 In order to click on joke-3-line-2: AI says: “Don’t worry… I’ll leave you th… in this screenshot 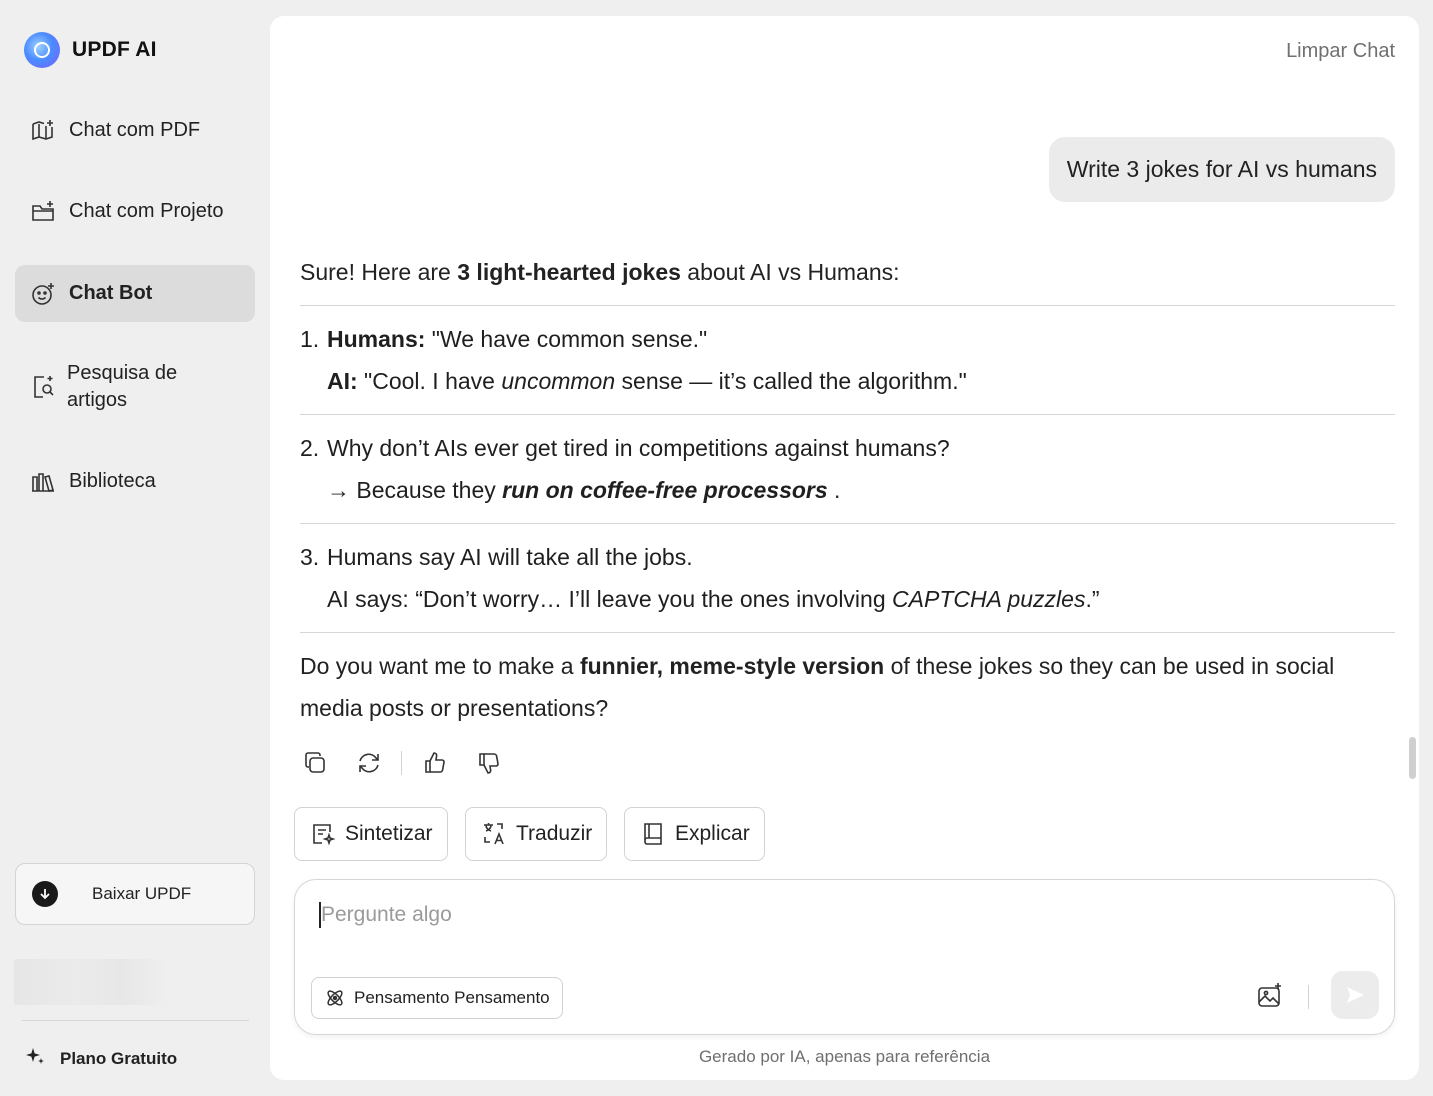, I will do `click(713, 599)`.